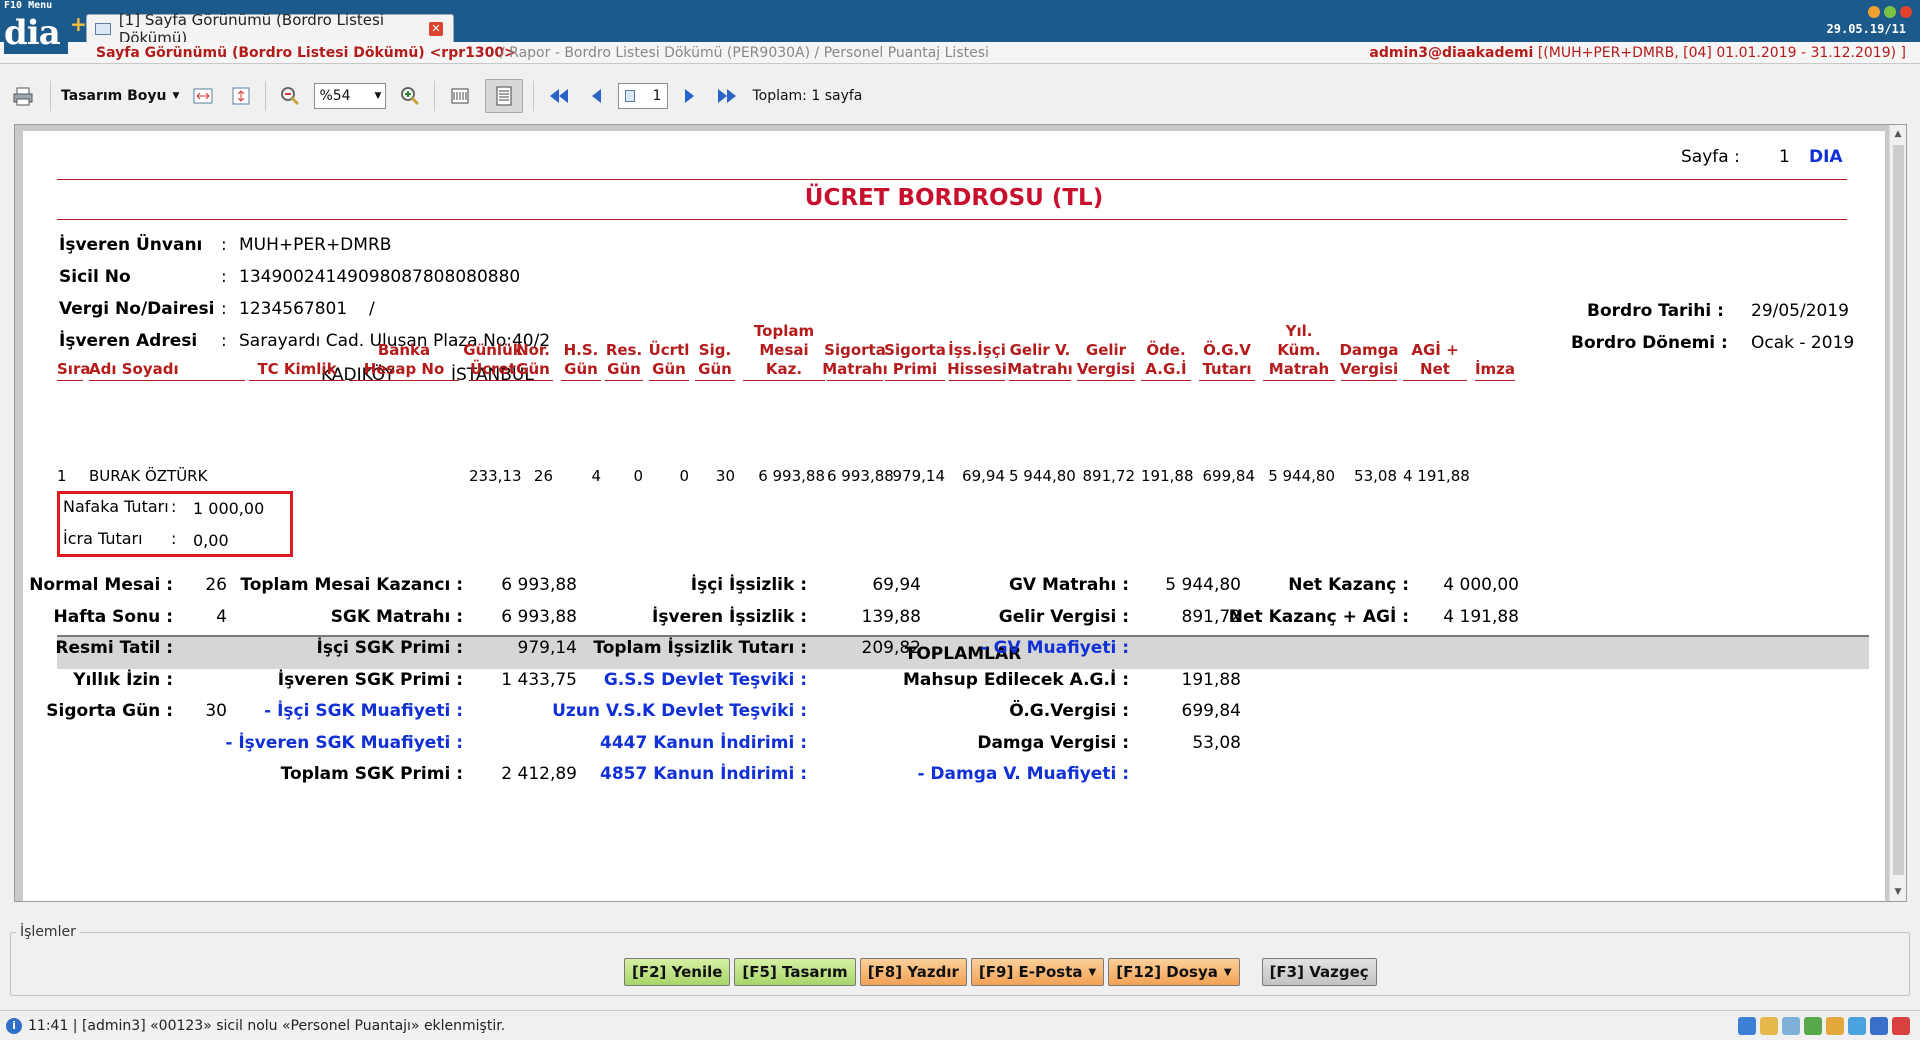 This screenshot has width=1920, height=1040. What do you see at coordinates (539, 616) in the screenshot?
I see `total-value: 6 993,88` at bounding box center [539, 616].